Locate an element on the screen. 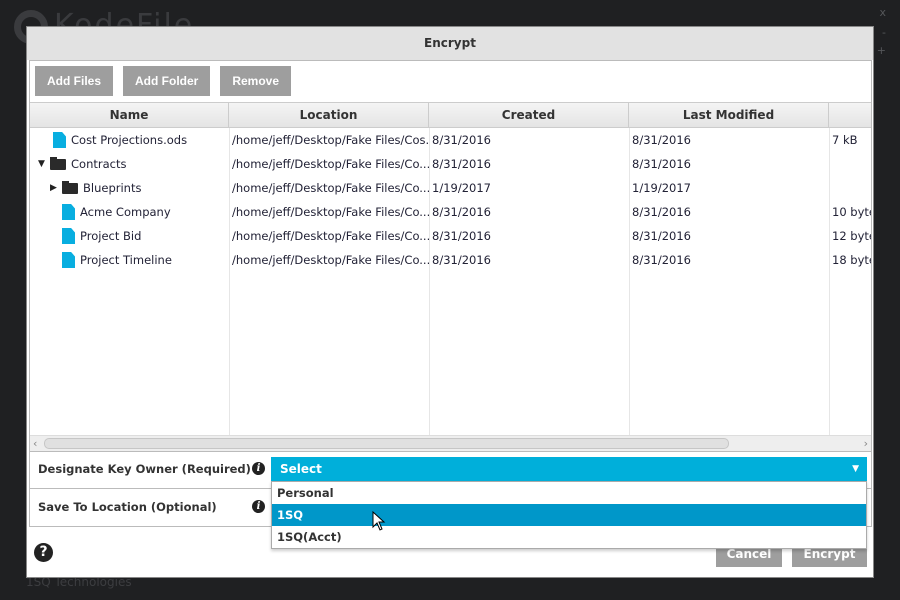 The height and width of the screenshot is (600, 900). remove-button: Remove is located at coordinates (256, 81).